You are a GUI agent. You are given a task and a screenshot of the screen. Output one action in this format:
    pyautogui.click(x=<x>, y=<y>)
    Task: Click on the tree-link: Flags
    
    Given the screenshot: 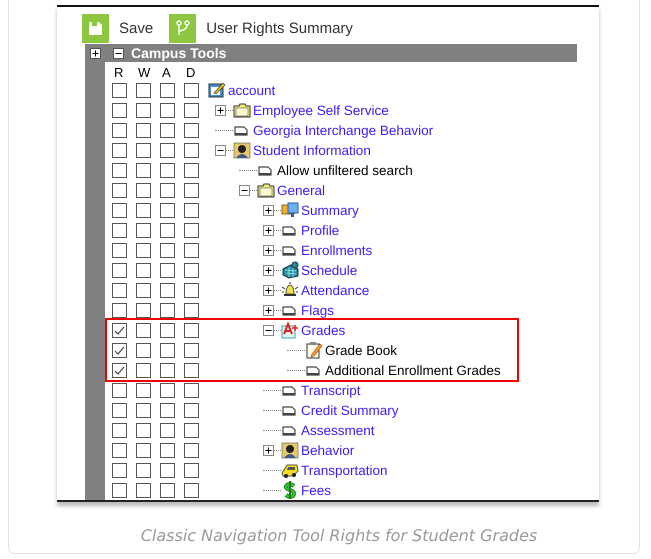 What is the action you would take?
    pyautogui.click(x=317, y=310)
    